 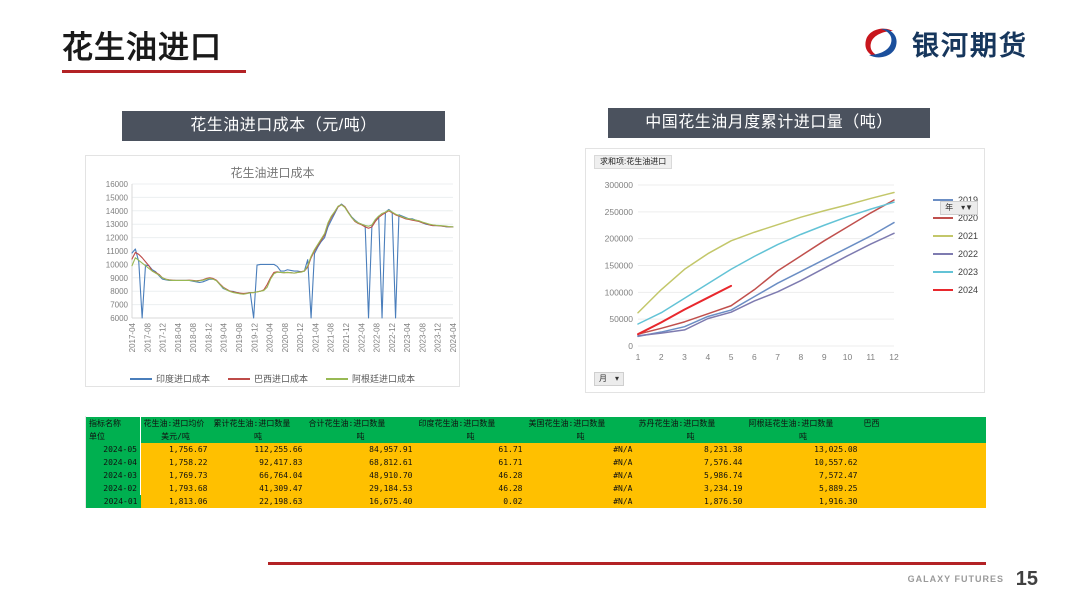 What do you see at coordinates (967, 272) in the screenshot?
I see `legend-label: 2023` at bounding box center [967, 272].